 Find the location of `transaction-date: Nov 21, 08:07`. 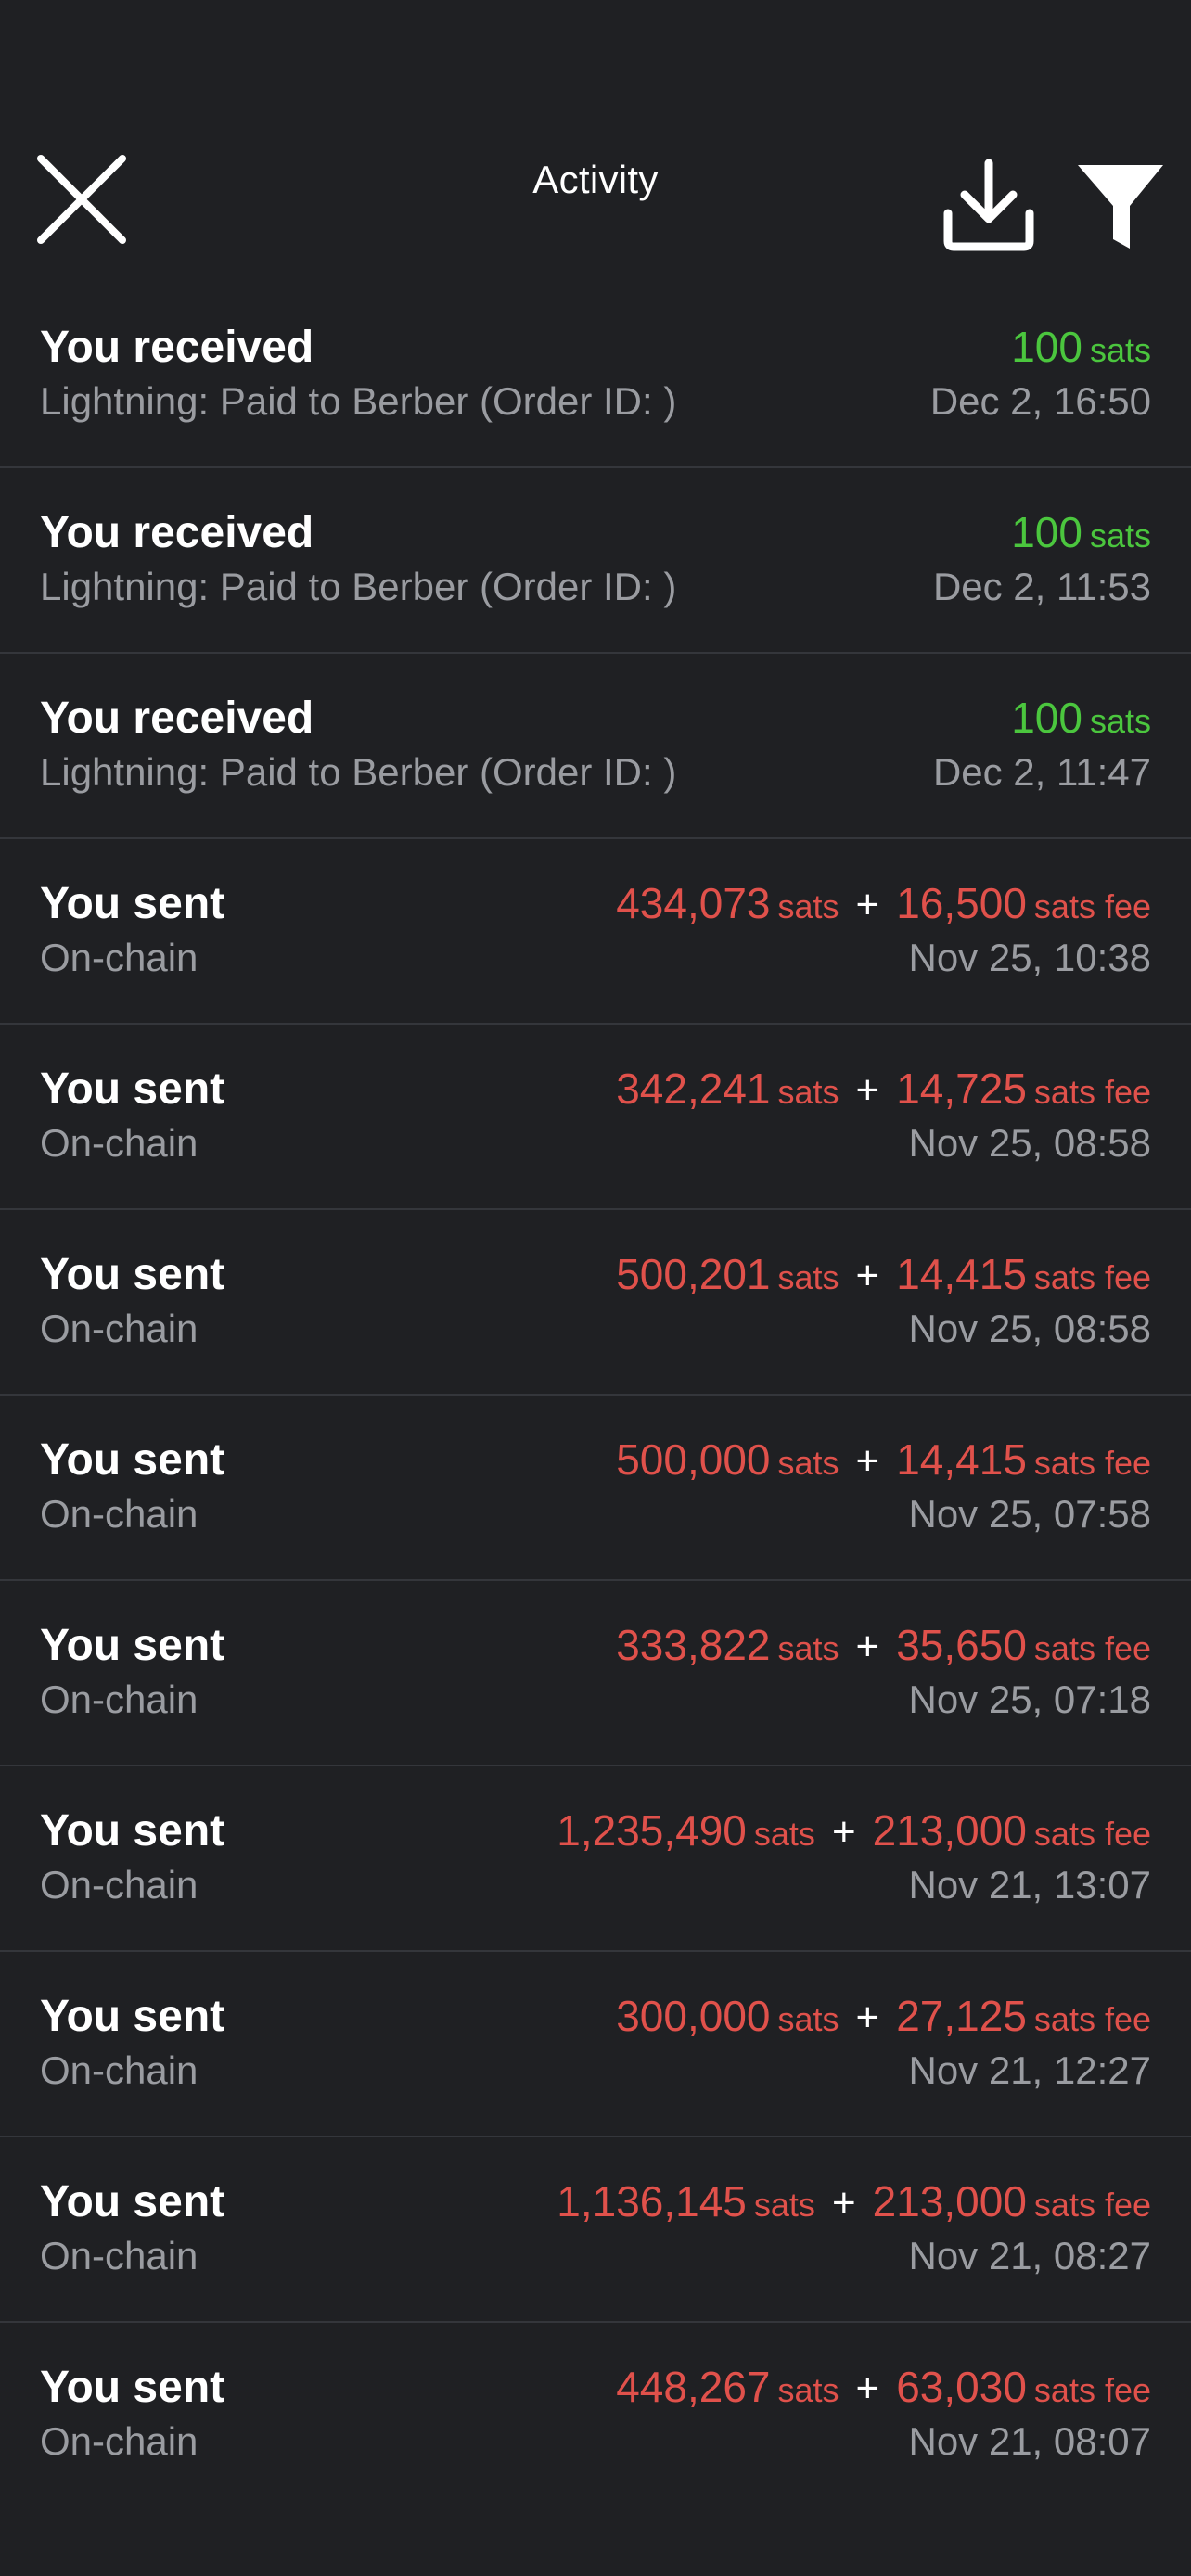

transaction-date: Nov 21, 08:07 is located at coordinates (1029, 2441).